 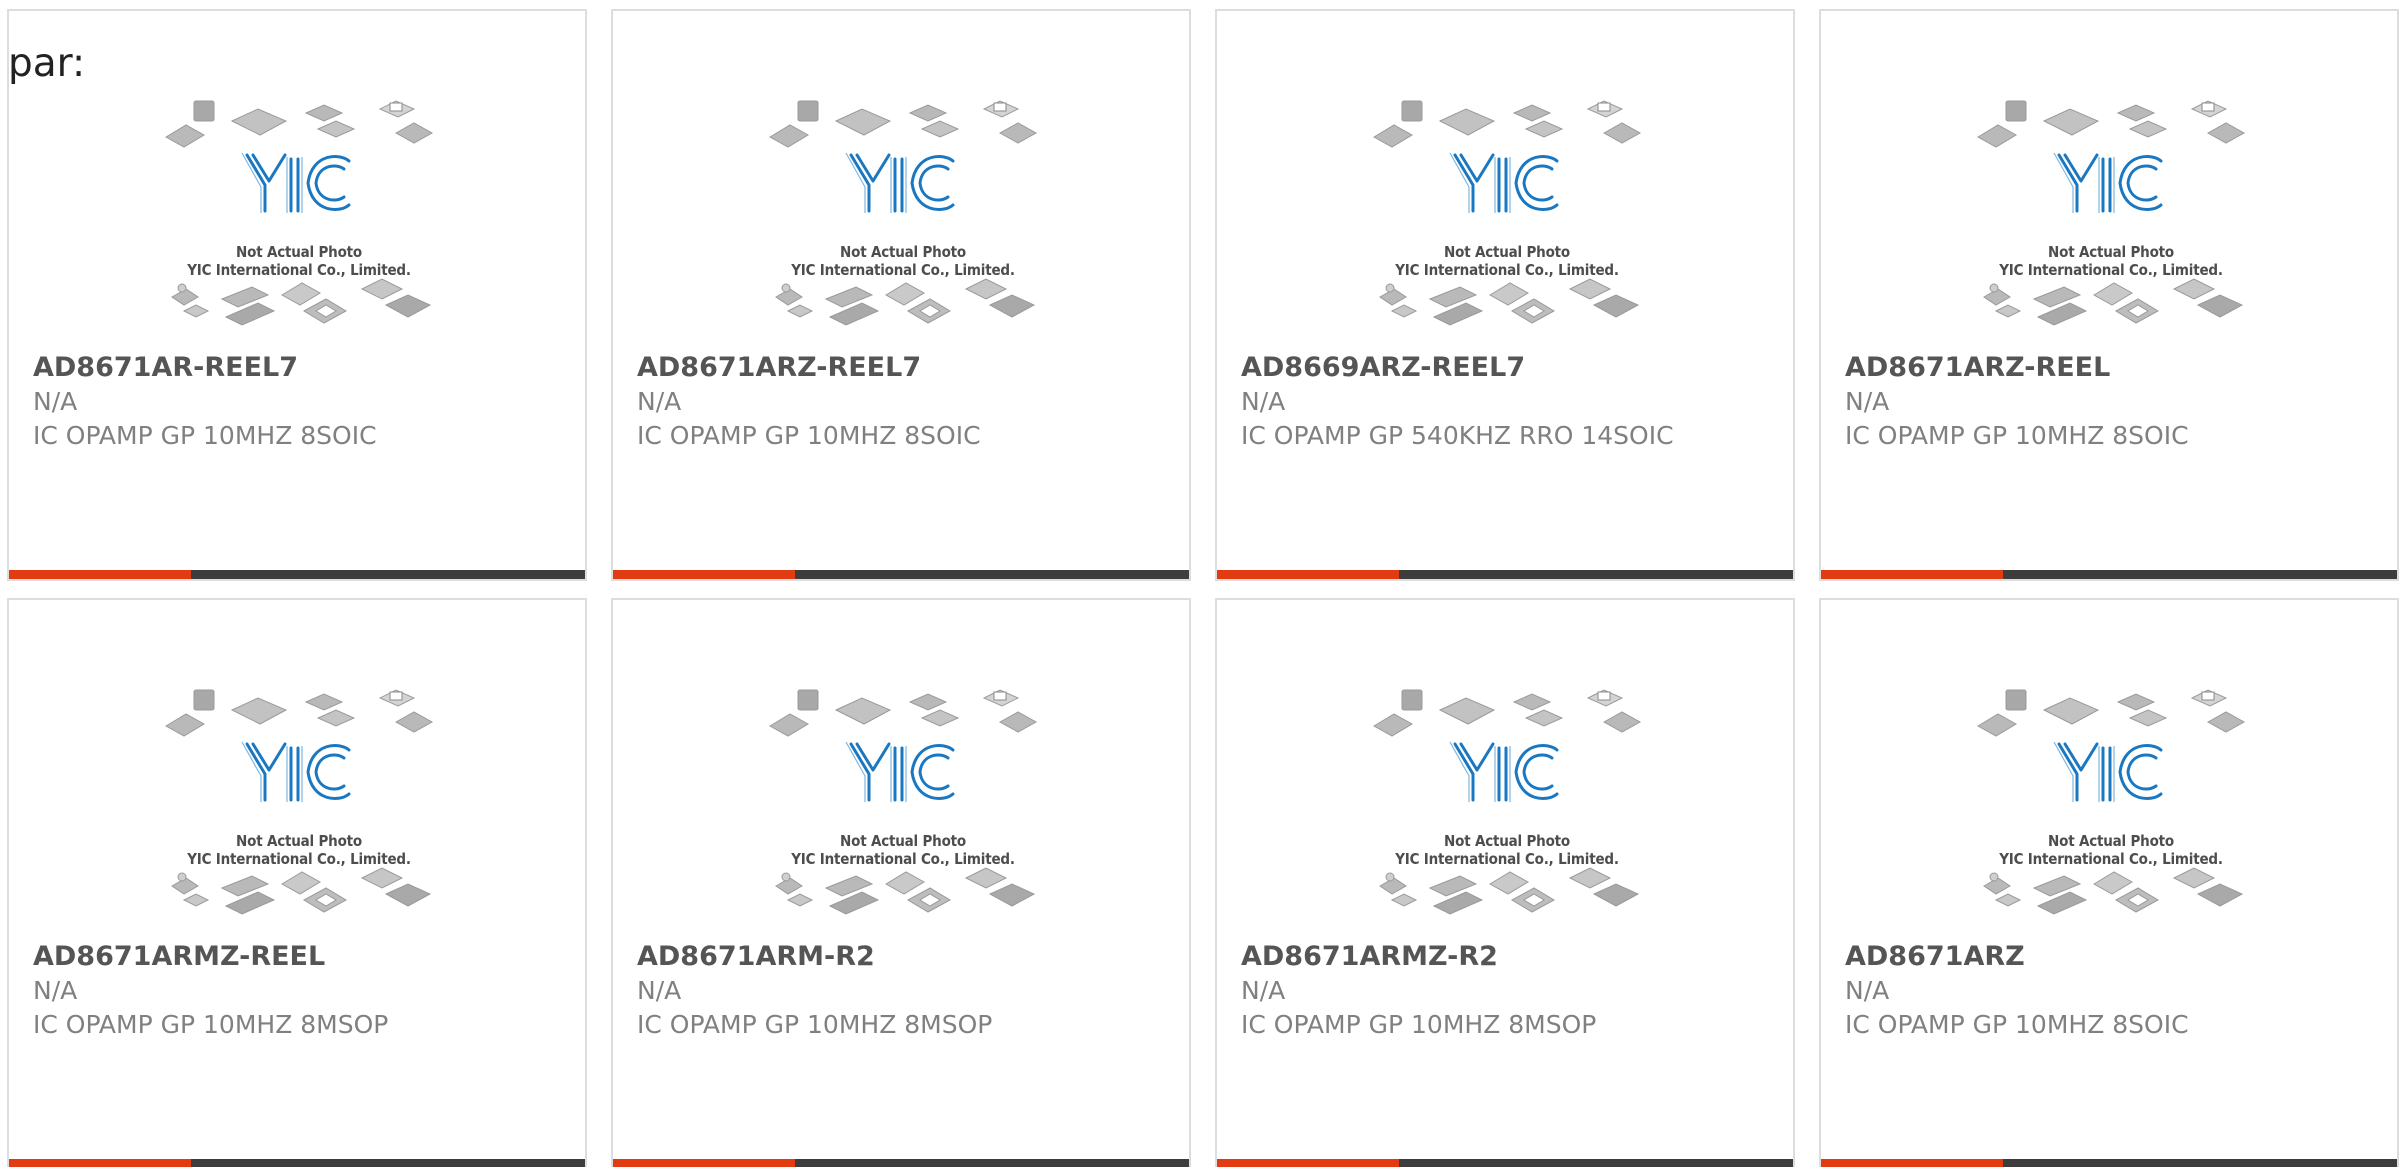 I want to click on product-info: AD8671ARZ N/A IC OPAMP GP 10MHZ 8SOIC, so click(x=2110, y=991).